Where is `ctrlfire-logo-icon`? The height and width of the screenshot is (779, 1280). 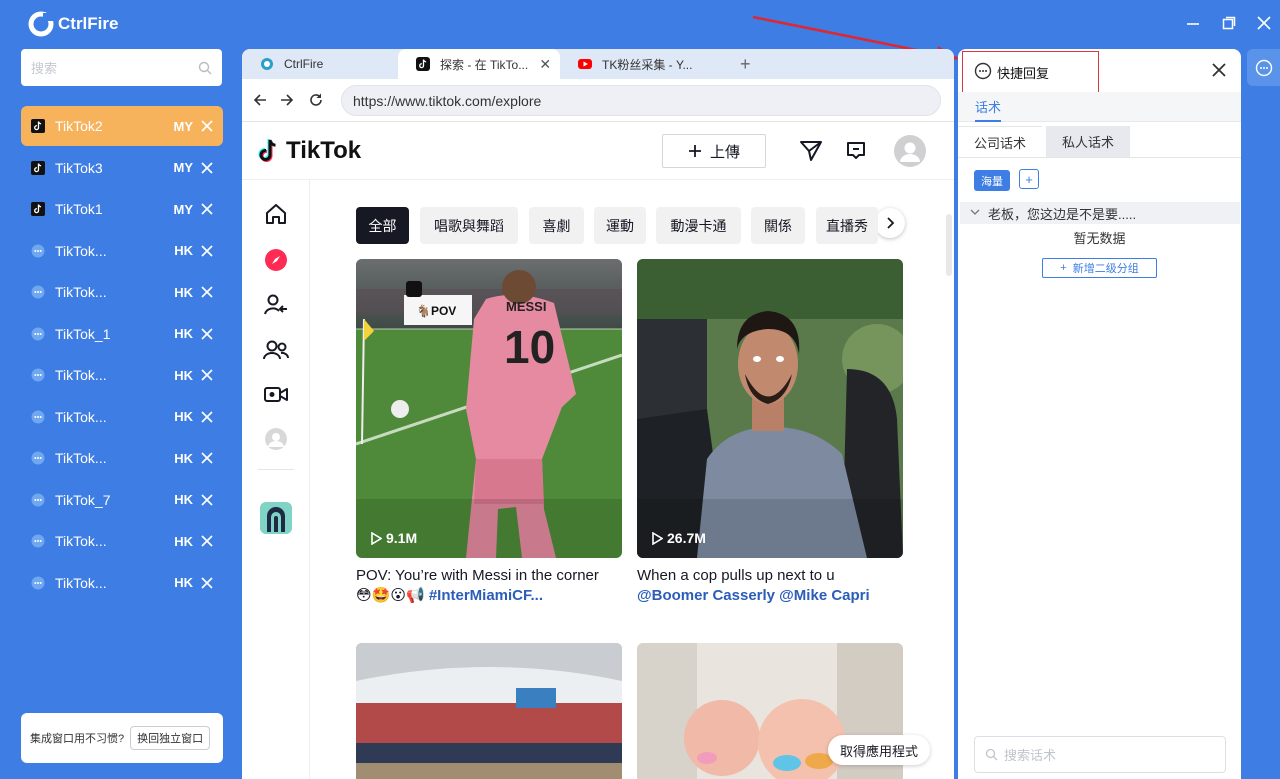
ctrlfire-logo-icon is located at coordinates (41, 24).